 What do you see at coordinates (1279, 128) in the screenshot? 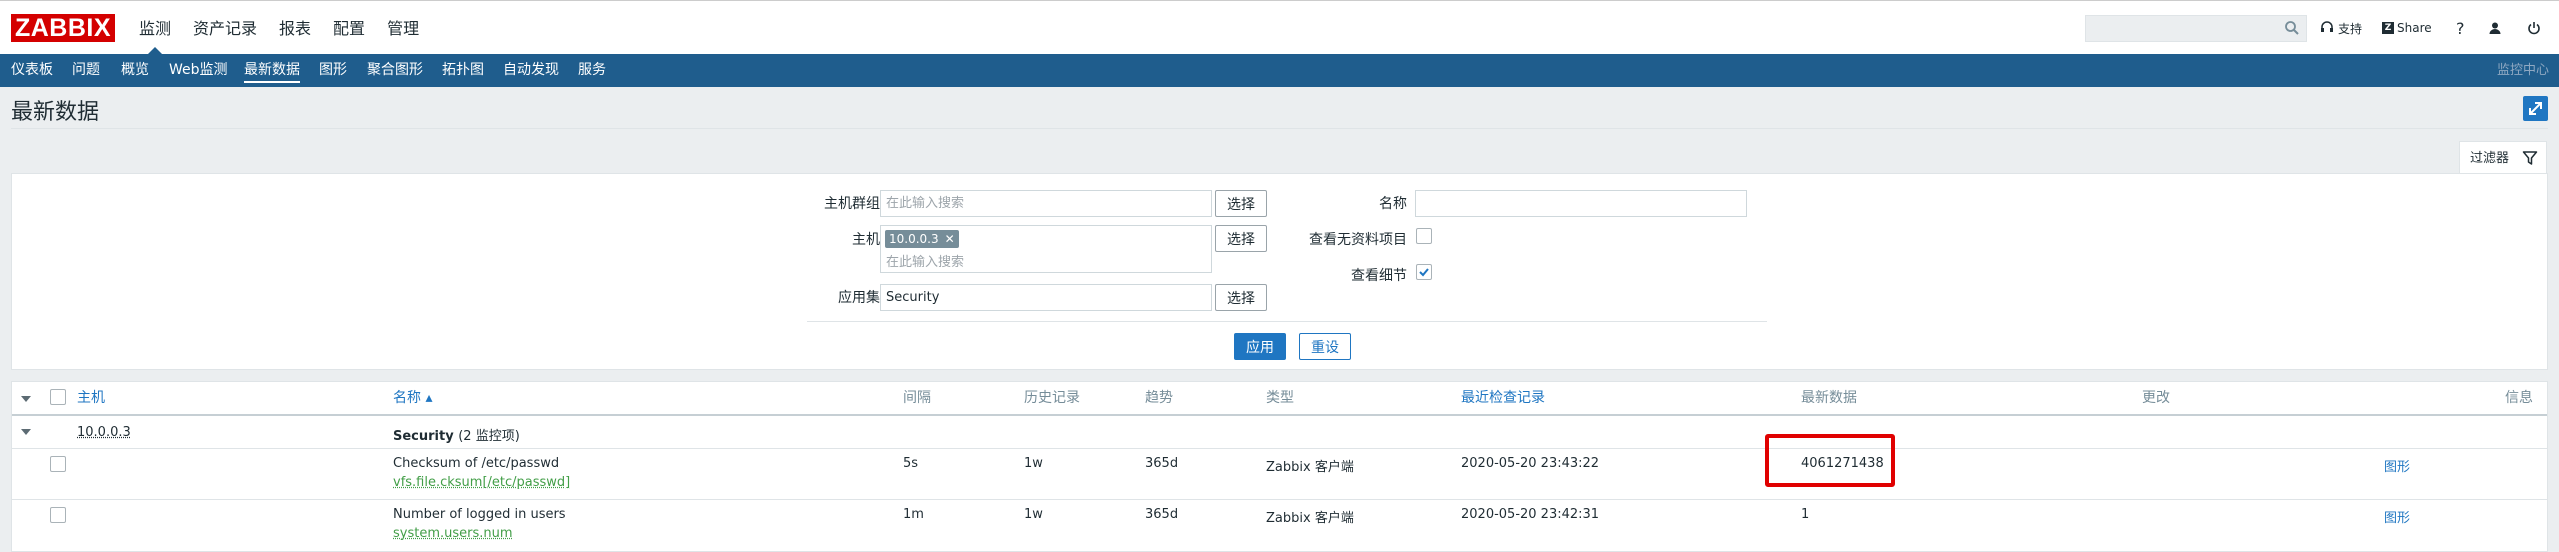
I see `title-divider` at bounding box center [1279, 128].